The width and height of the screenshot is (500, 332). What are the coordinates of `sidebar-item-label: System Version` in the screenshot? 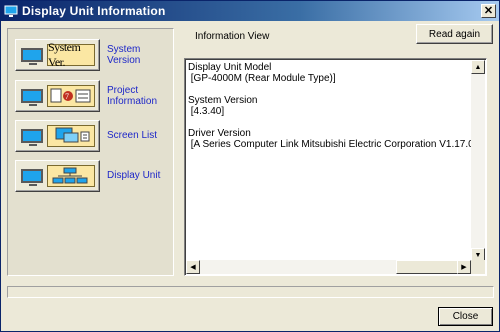 It's located at (123, 55).